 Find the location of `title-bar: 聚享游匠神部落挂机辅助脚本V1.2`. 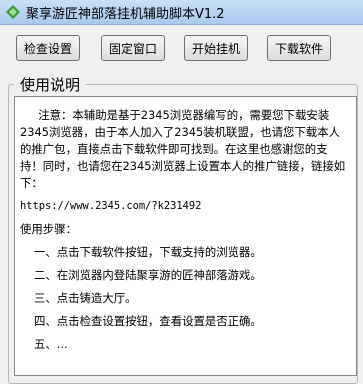

title-bar: 聚享游匠神部落挂机辅助脚本V1.2 is located at coordinates (181, 12).